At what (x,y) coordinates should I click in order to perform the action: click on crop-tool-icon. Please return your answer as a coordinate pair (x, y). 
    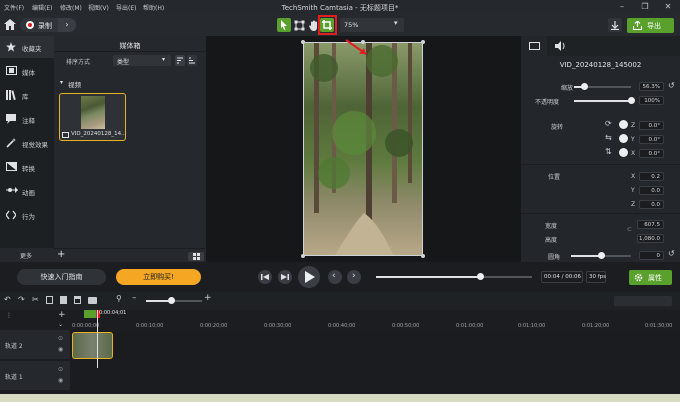
    Looking at the image, I should click on (327, 25).